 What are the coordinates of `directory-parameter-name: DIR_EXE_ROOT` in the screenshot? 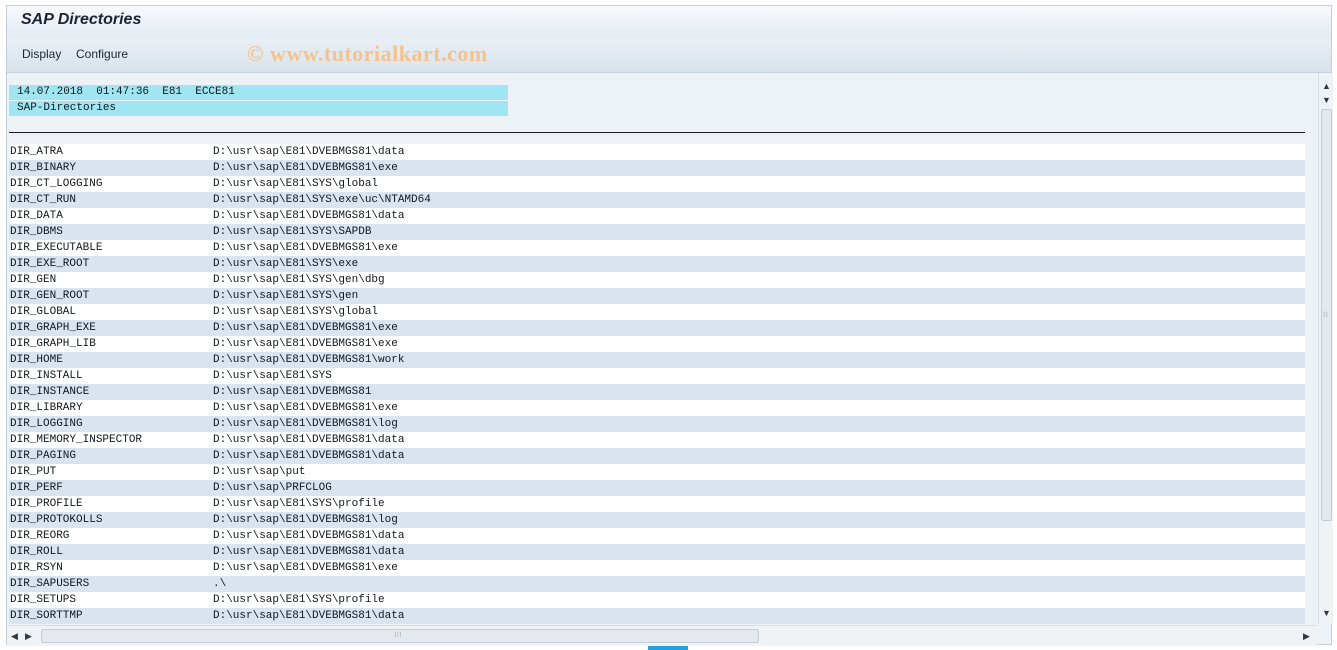 It's located at (50, 264).